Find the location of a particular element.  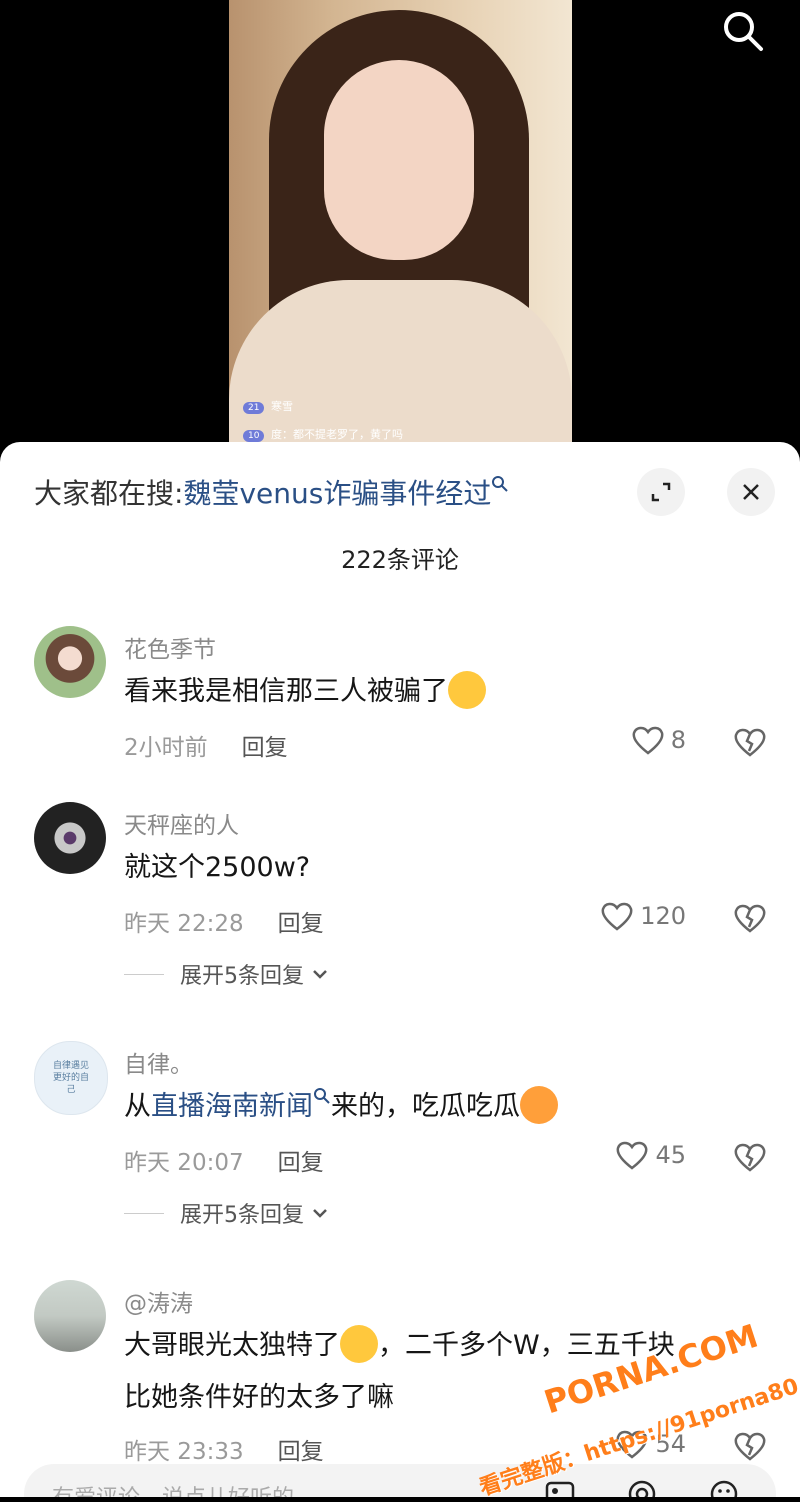

close-button is located at coordinates (751, 492).